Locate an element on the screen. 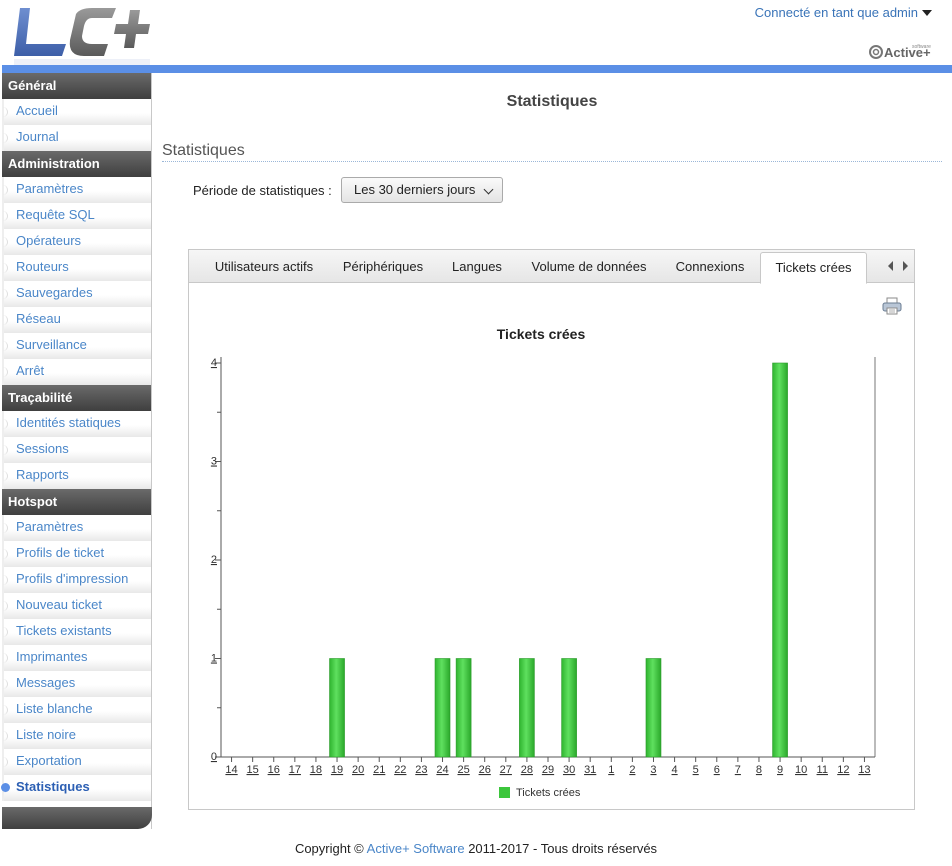  x-tick-label: 16 is located at coordinates (274, 770).